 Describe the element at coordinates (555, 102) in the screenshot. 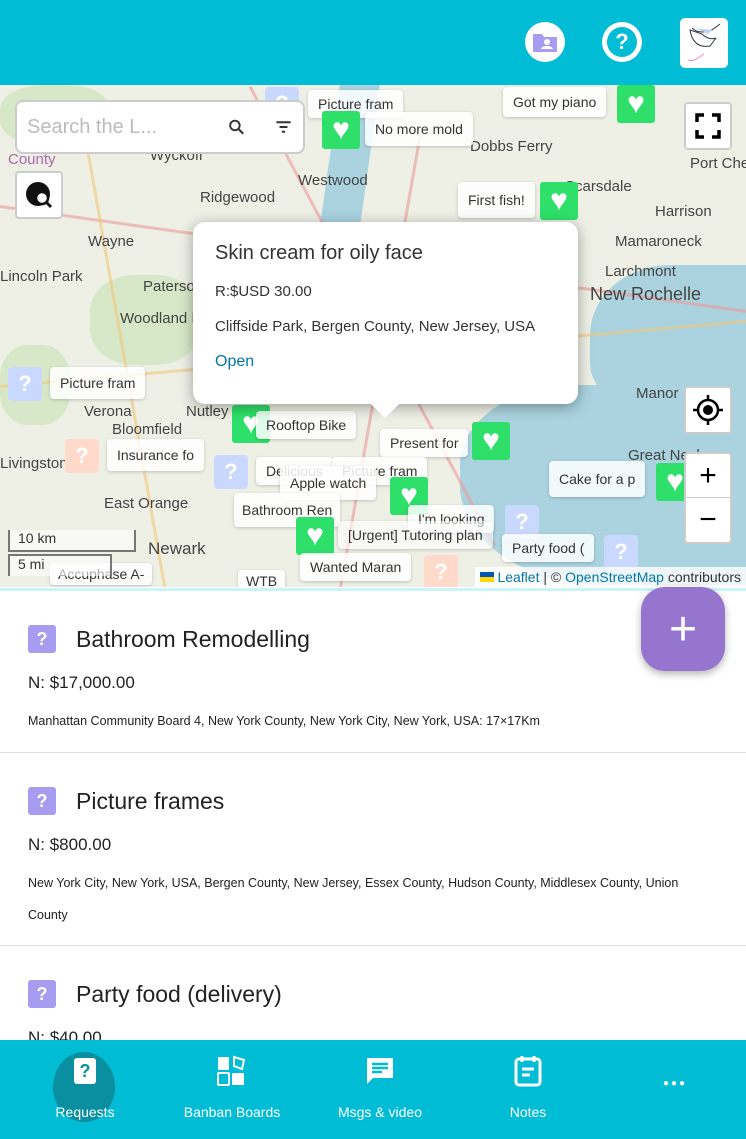

I see `marker-label: Got my piano` at that location.